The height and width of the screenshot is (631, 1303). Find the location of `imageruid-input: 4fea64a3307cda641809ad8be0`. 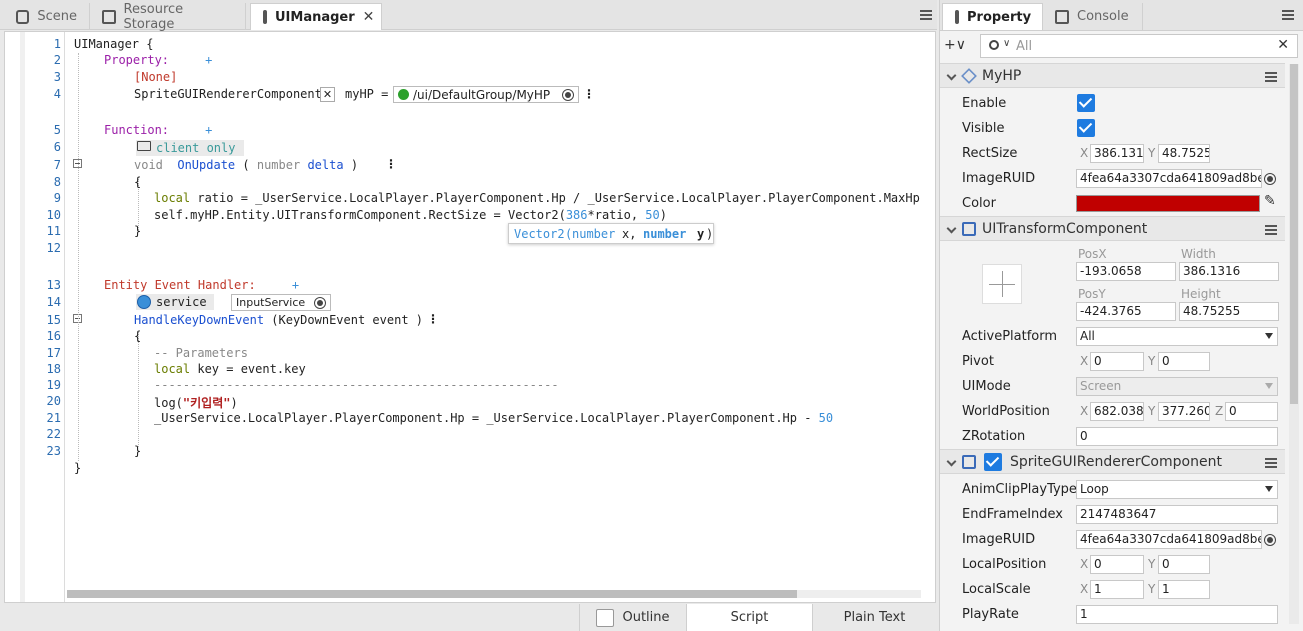

imageruid-input: 4fea64a3307cda641809ad8be0 is located at coordinates (1169, 178).